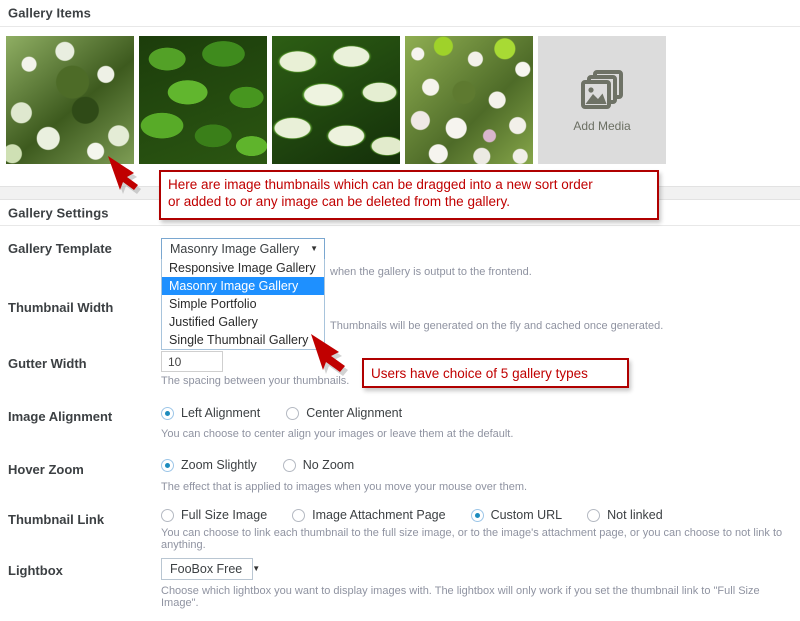  I want to click on image-alignment-radio-group: Left Alignment Center Alignment, so click(290, 413).